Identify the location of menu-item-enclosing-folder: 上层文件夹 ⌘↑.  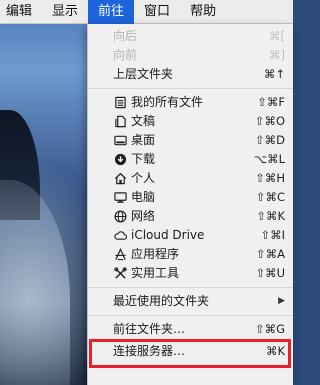
(190, 74).